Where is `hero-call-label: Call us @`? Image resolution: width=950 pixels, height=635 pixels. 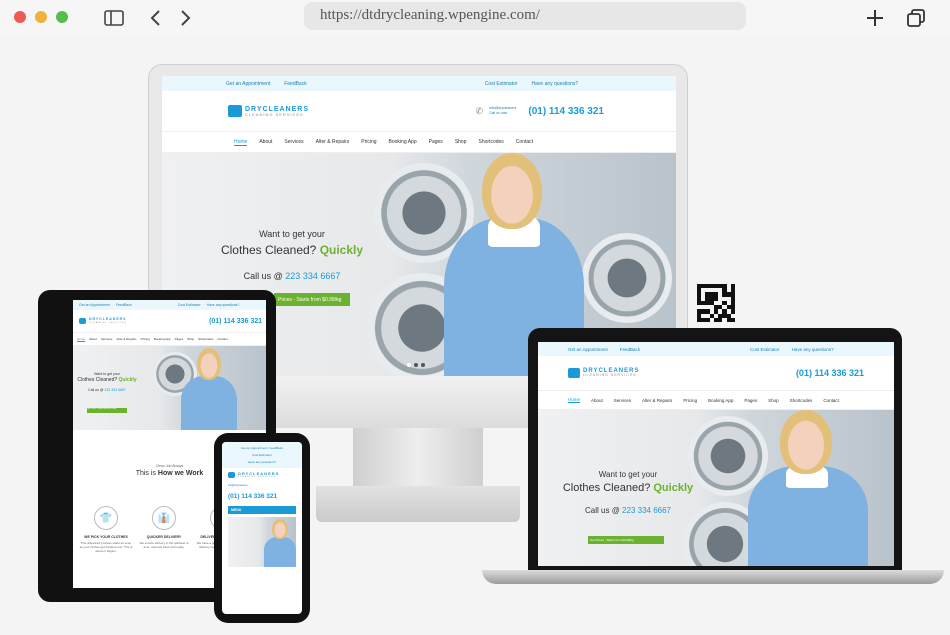
hero-call-label: Call us @ is located at coordinates (263, 276).